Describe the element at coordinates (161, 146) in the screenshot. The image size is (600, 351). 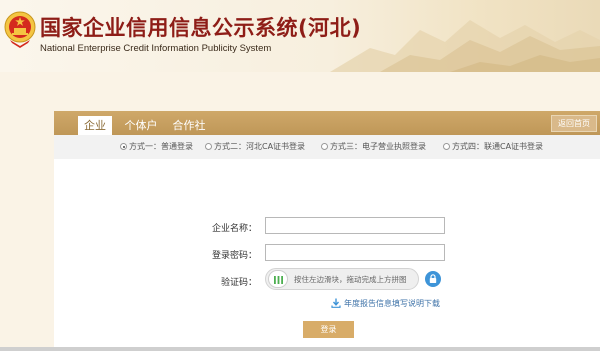
I see `login-method-label: 方式一：普通登录` at that location.